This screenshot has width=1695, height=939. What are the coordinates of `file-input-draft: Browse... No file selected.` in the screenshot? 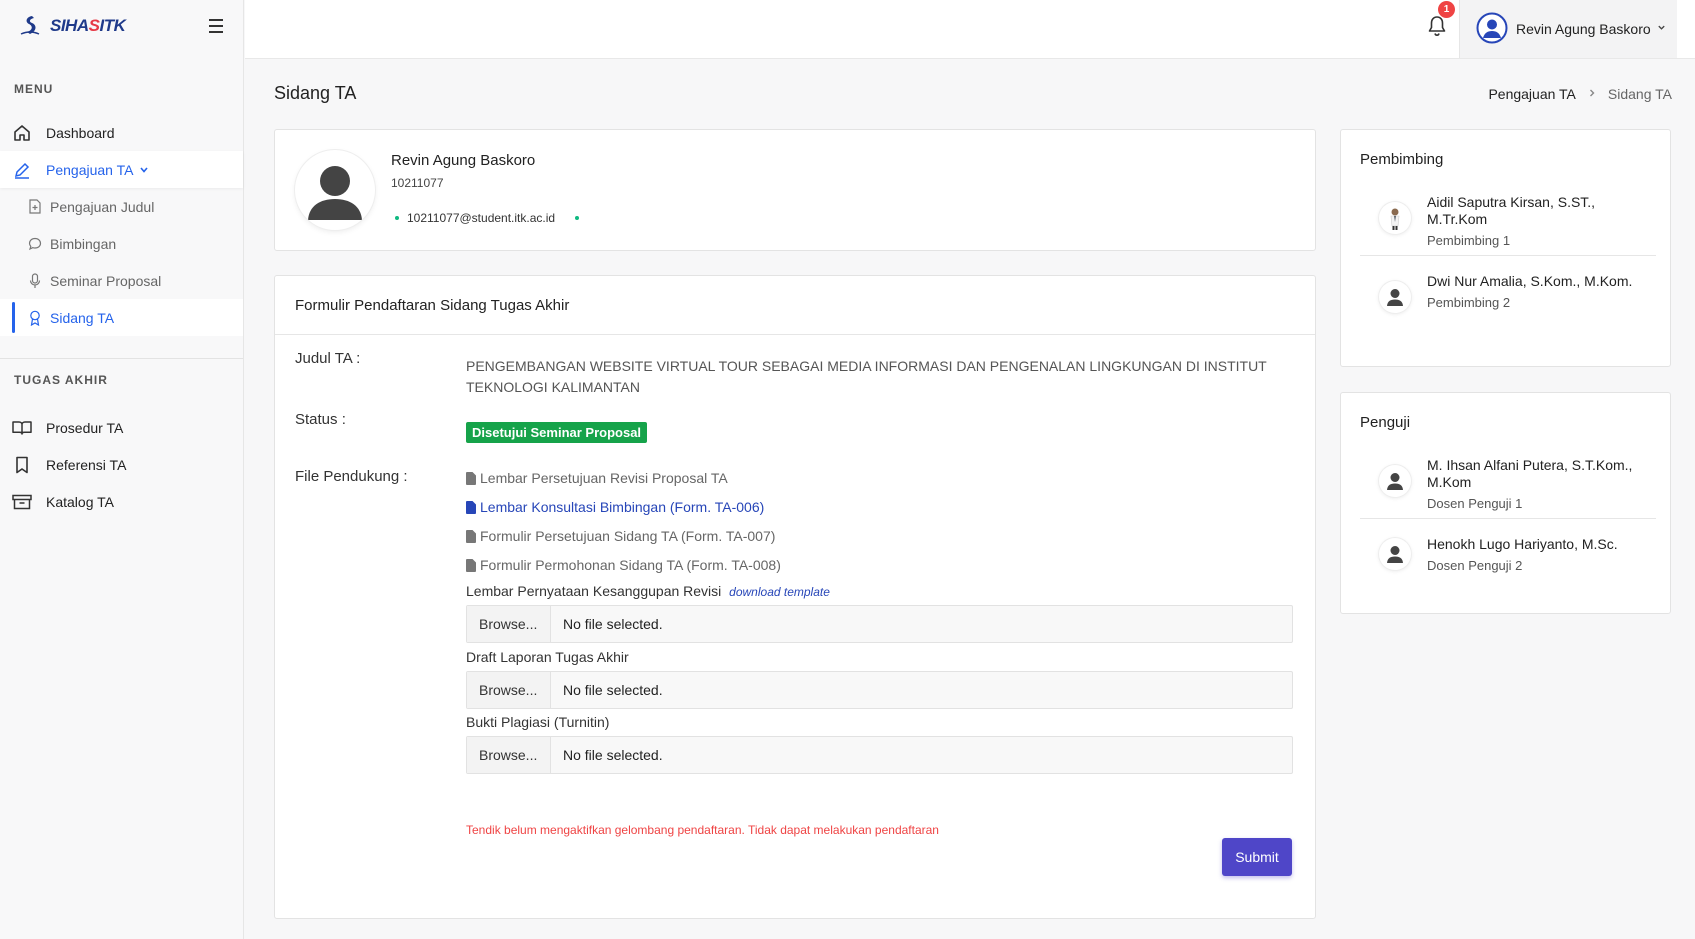 It's located at (879, 690).